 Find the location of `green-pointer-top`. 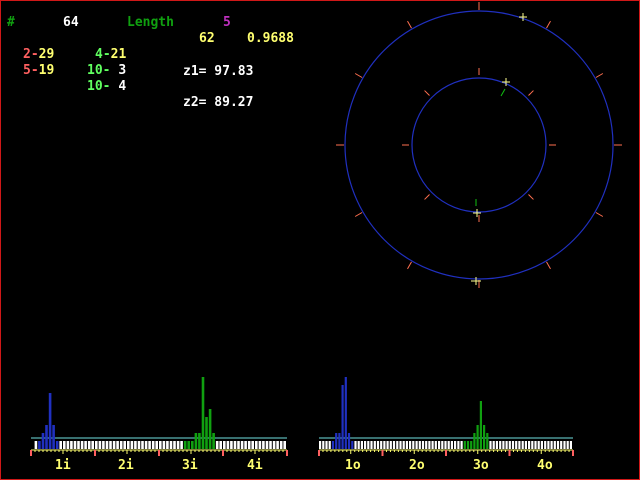

green-pointer-top is located at coordinates (503, 92).